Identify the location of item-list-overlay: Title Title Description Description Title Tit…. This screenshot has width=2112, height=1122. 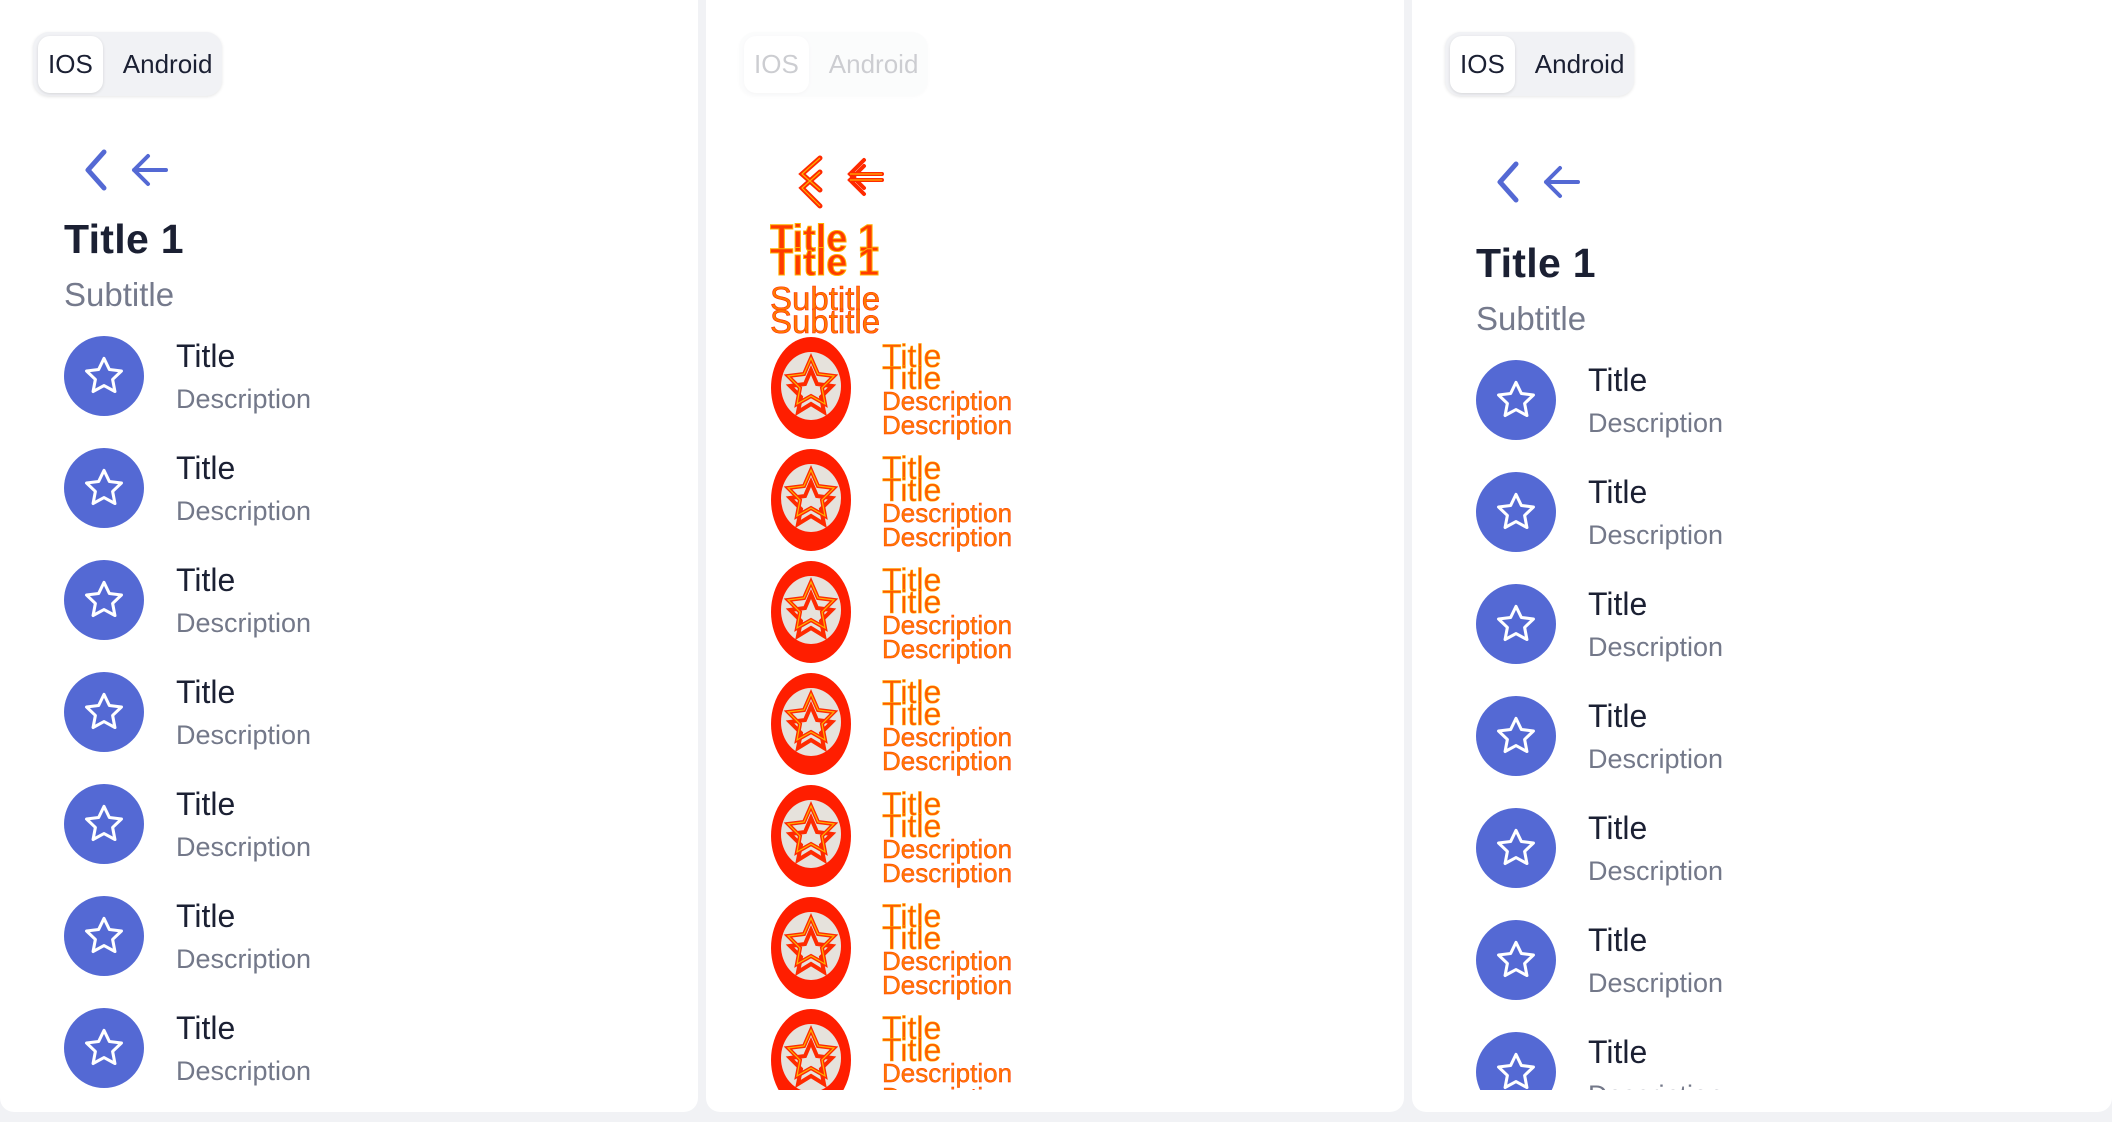
(970, 713).